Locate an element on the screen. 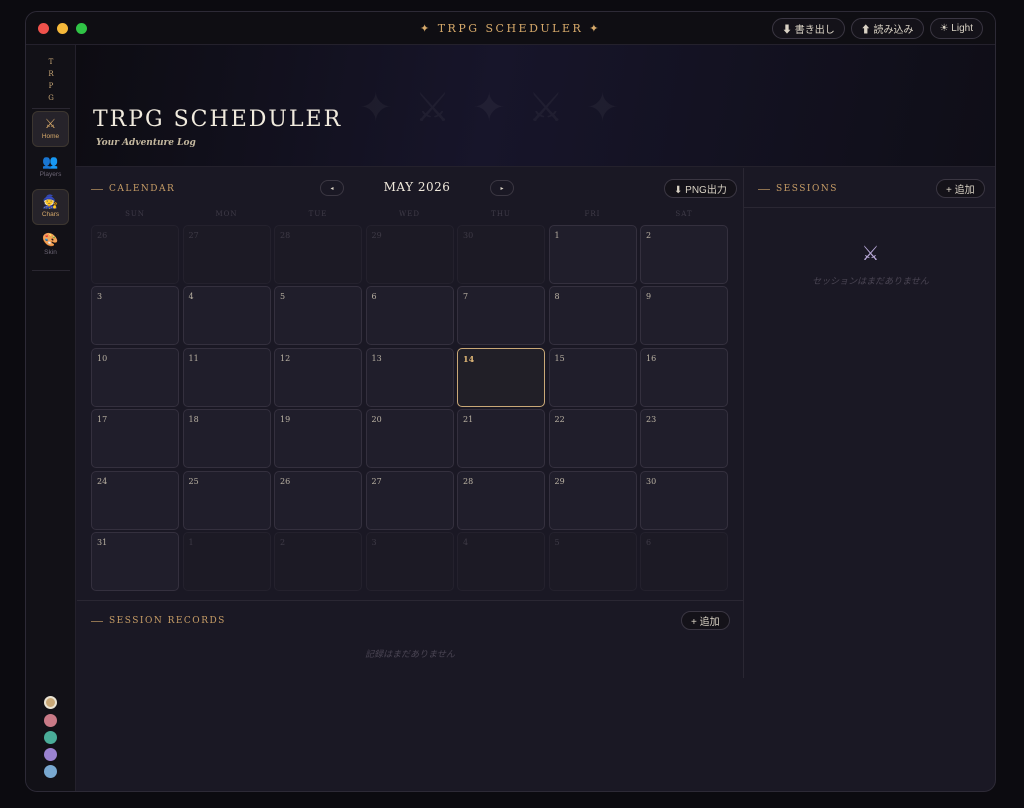 The image size is (1024, 808). calendar-day: 26 is located at coordinates (318, 500).